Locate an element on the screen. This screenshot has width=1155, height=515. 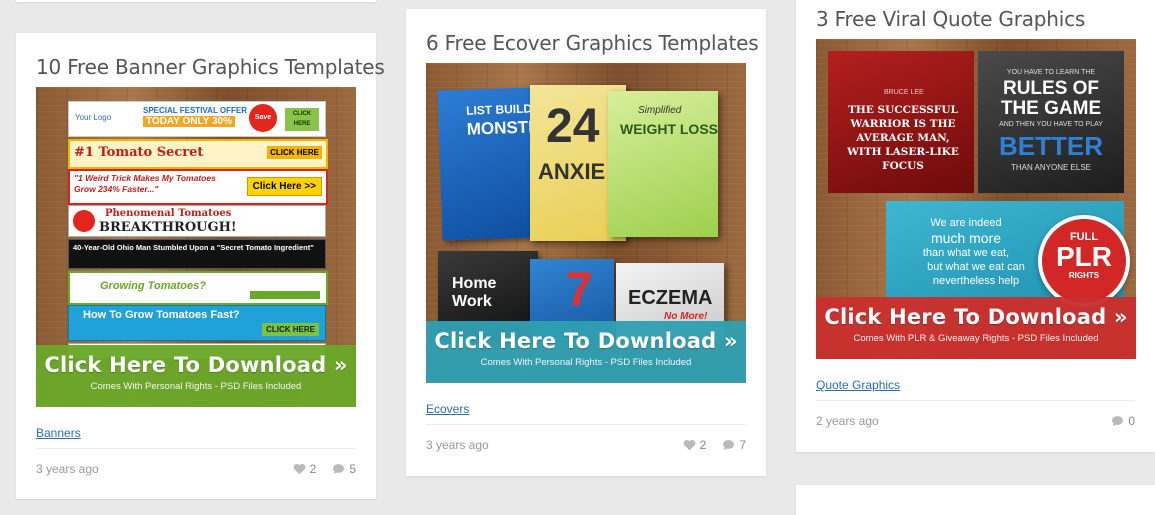
quote-big: RULES OF THE GAME is located at coordinates (1051, 98).